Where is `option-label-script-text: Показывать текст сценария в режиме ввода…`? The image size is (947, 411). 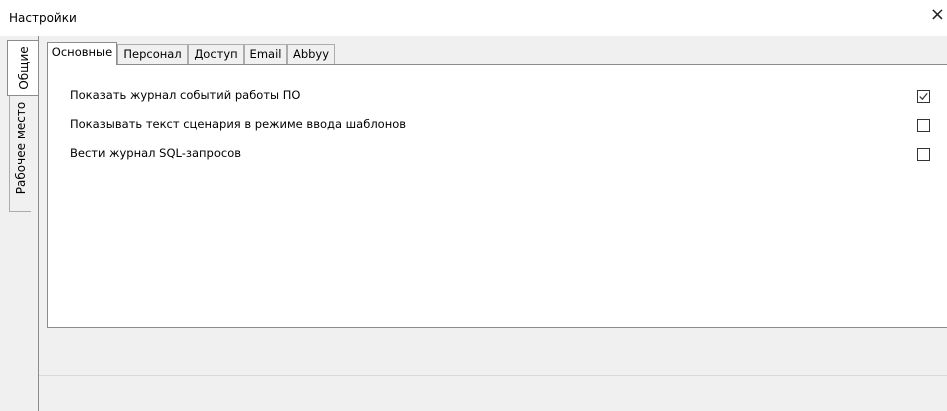 option-label-script-text: Показывать текст сценария в режиме ввода… is located at coordinates (238, 124).